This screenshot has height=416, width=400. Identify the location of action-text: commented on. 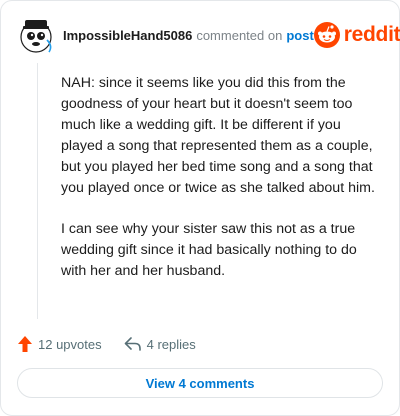
(239, 35).